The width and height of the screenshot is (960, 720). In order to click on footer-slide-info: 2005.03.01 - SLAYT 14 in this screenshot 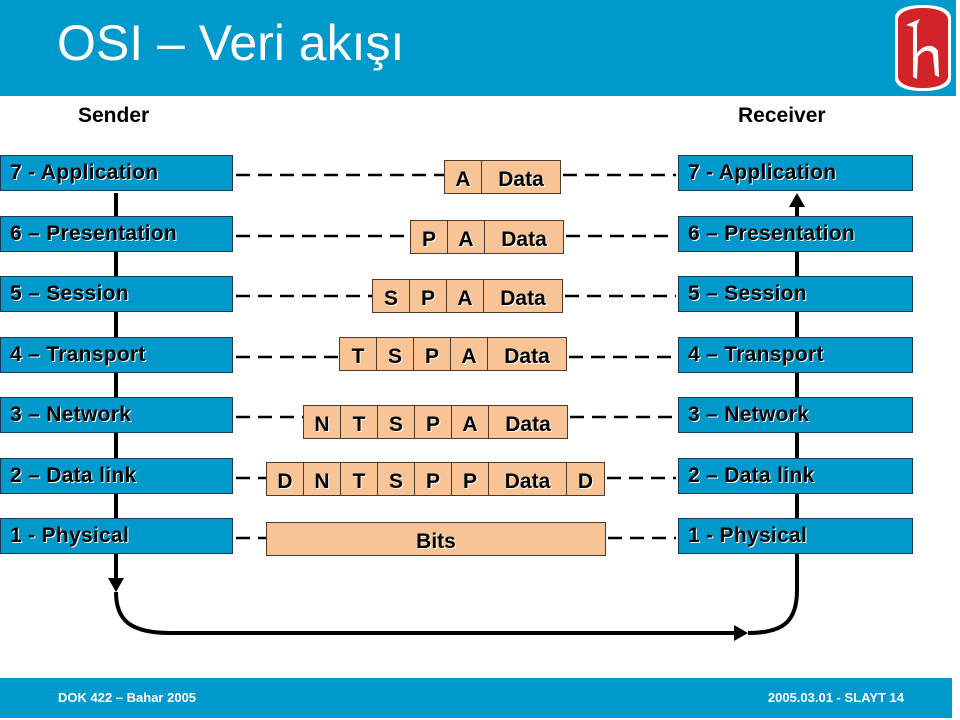, I will do `click(835, 697)`.